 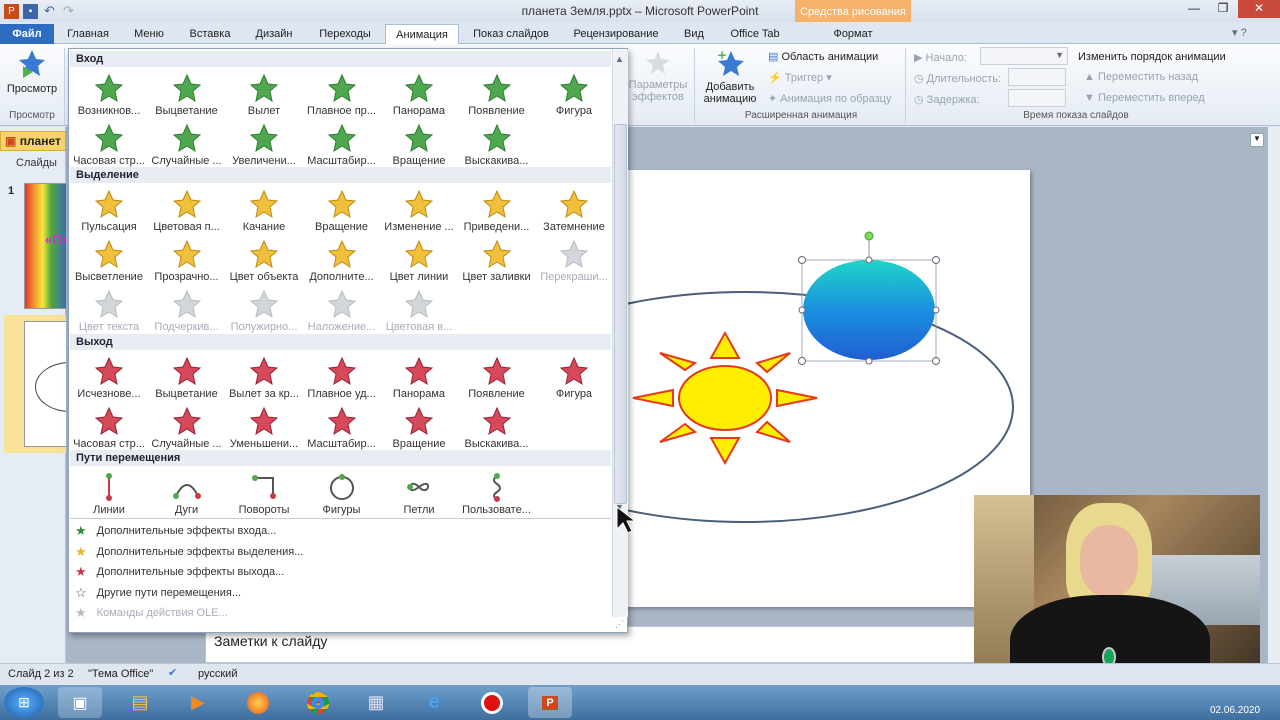 What do you see at coordinates (217, 674) in the screenshot?
I see `language: русский` at bounding box center [217, 674].